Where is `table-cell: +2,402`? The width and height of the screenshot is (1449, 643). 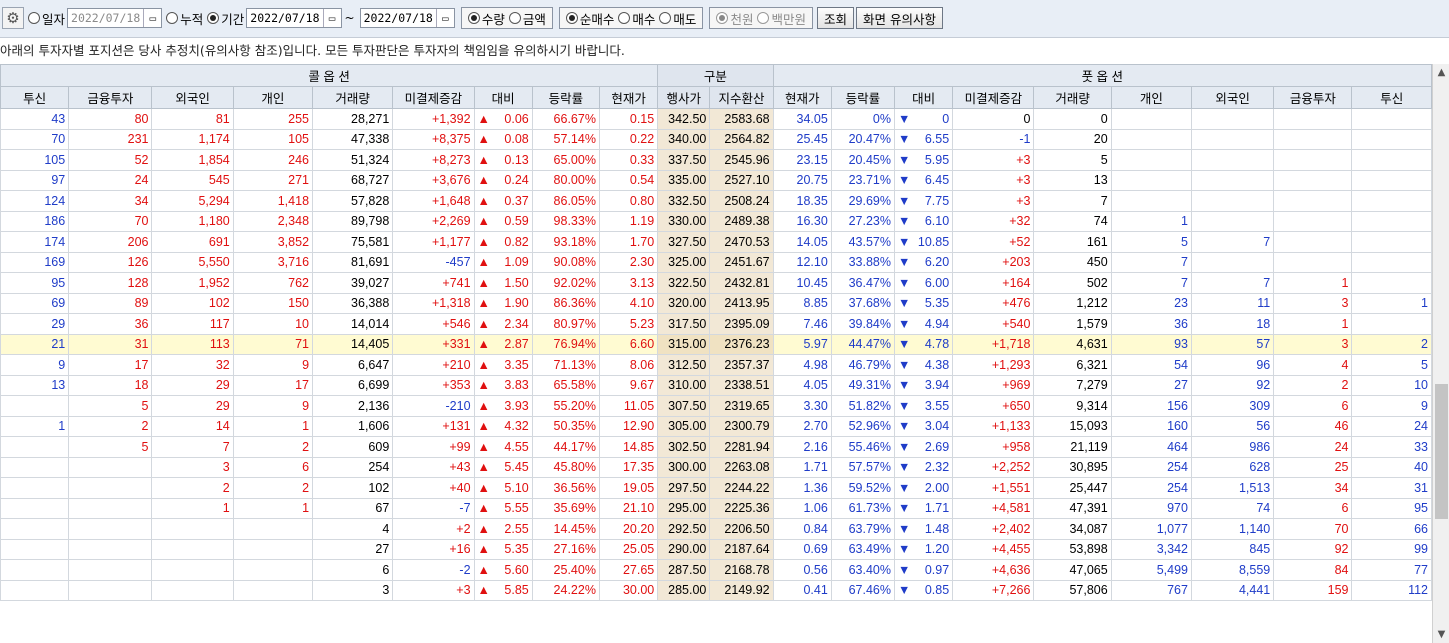
table-cell: +2,402 is located at coordinates (993, 529).